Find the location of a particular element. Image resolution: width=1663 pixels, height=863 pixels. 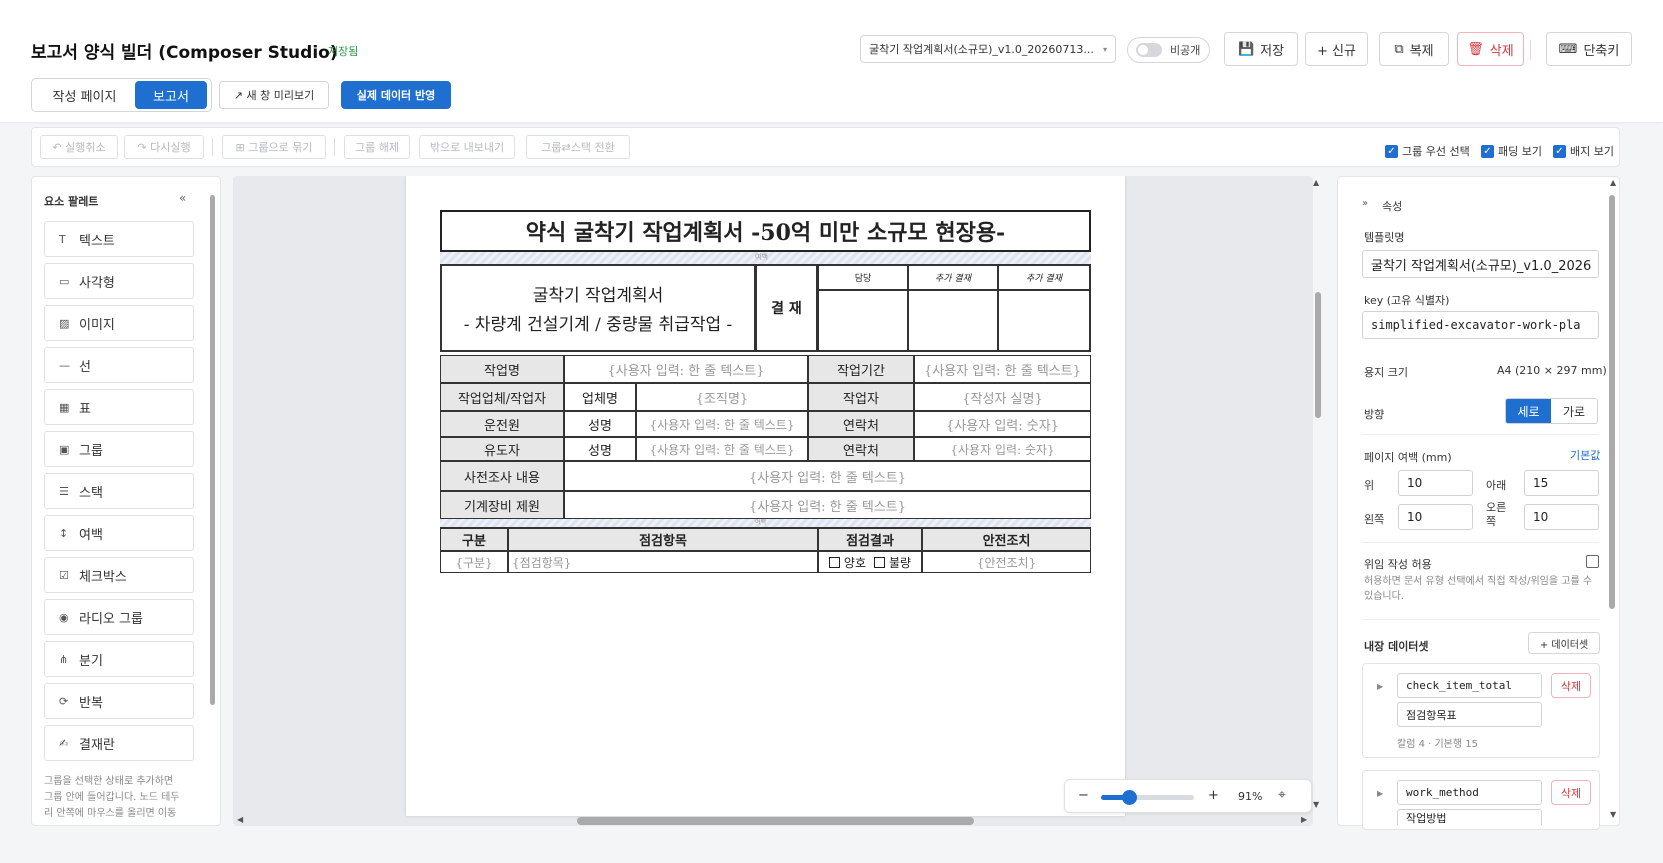

orientation-landscape: 가로 is located at coordinates (1574, 411).